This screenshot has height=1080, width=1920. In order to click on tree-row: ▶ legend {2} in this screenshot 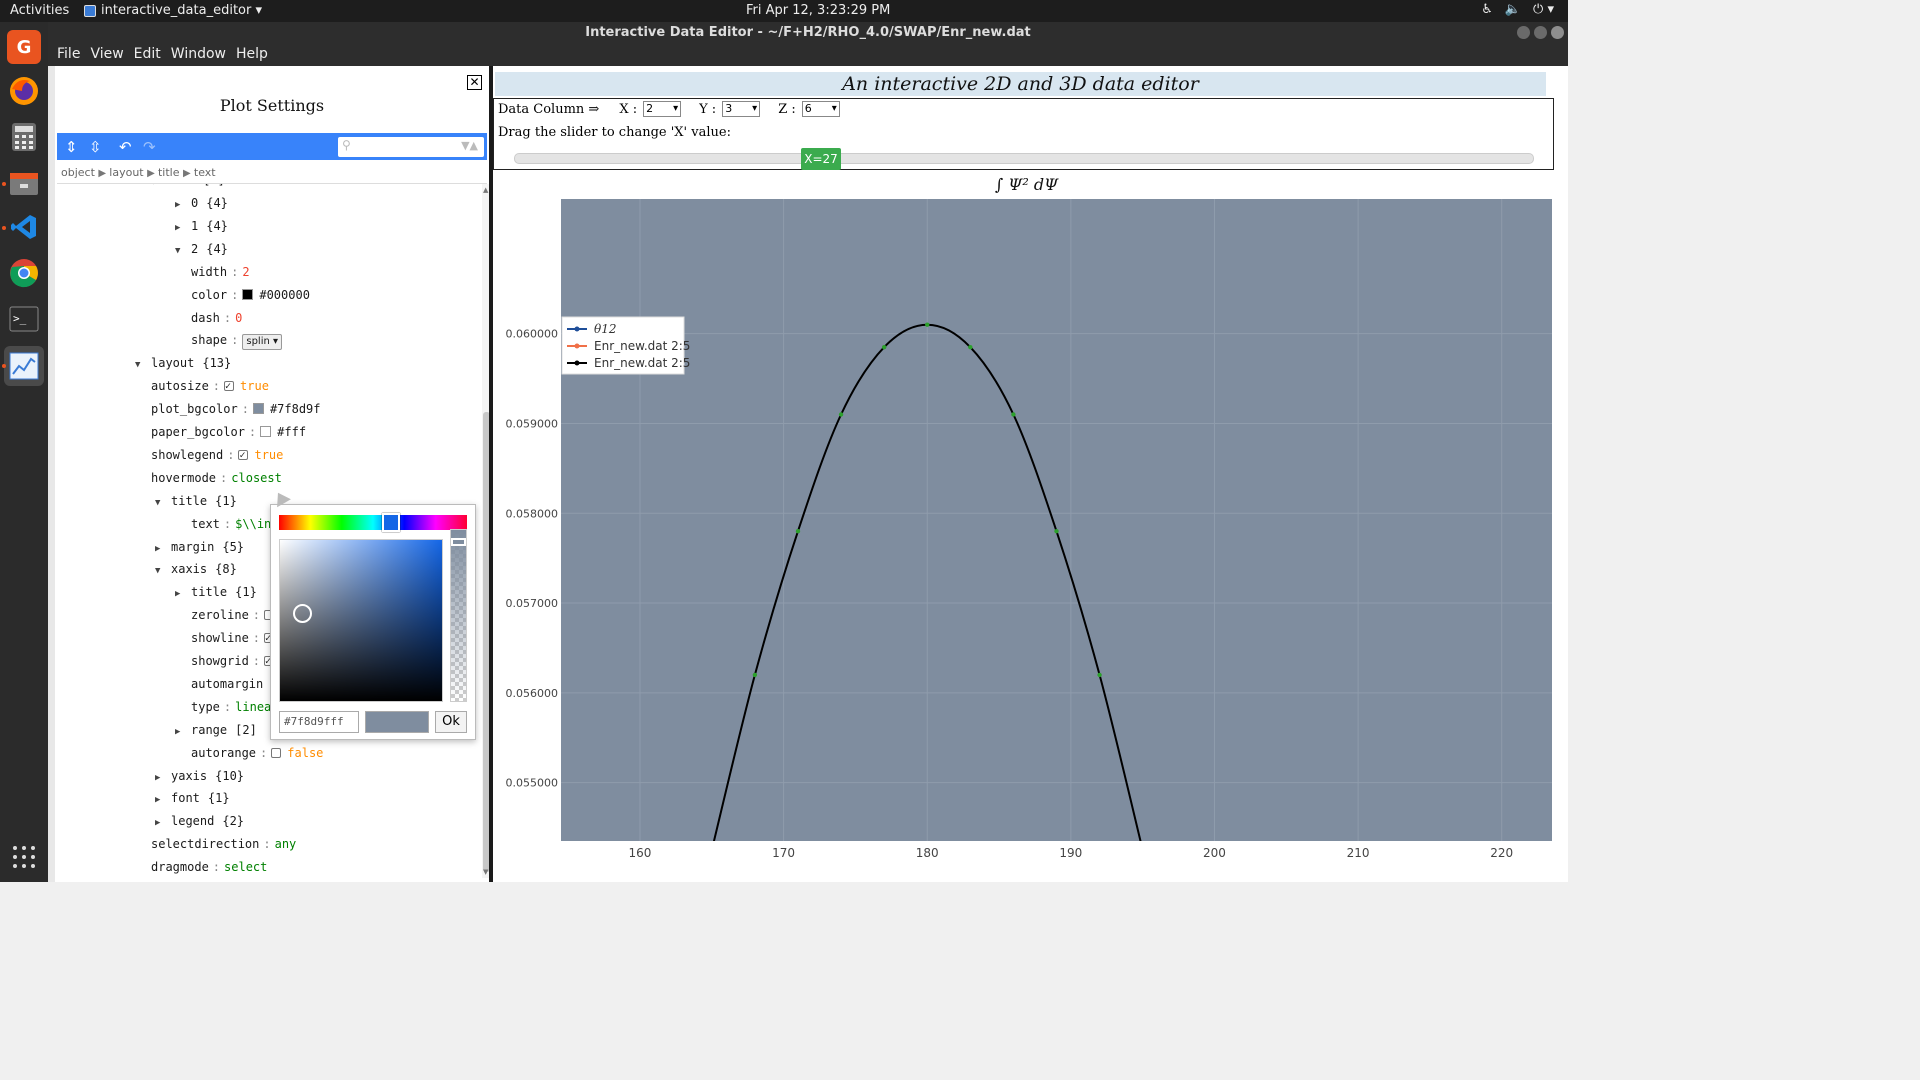, I will do `click(199, 821)`.